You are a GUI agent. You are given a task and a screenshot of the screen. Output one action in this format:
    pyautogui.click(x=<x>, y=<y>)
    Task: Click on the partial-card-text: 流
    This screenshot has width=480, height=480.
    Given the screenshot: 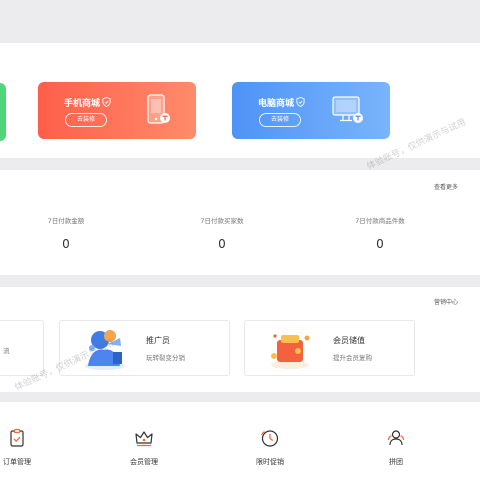 What is the action you would take?
    pyautogui.click(x=6, y=351)
    